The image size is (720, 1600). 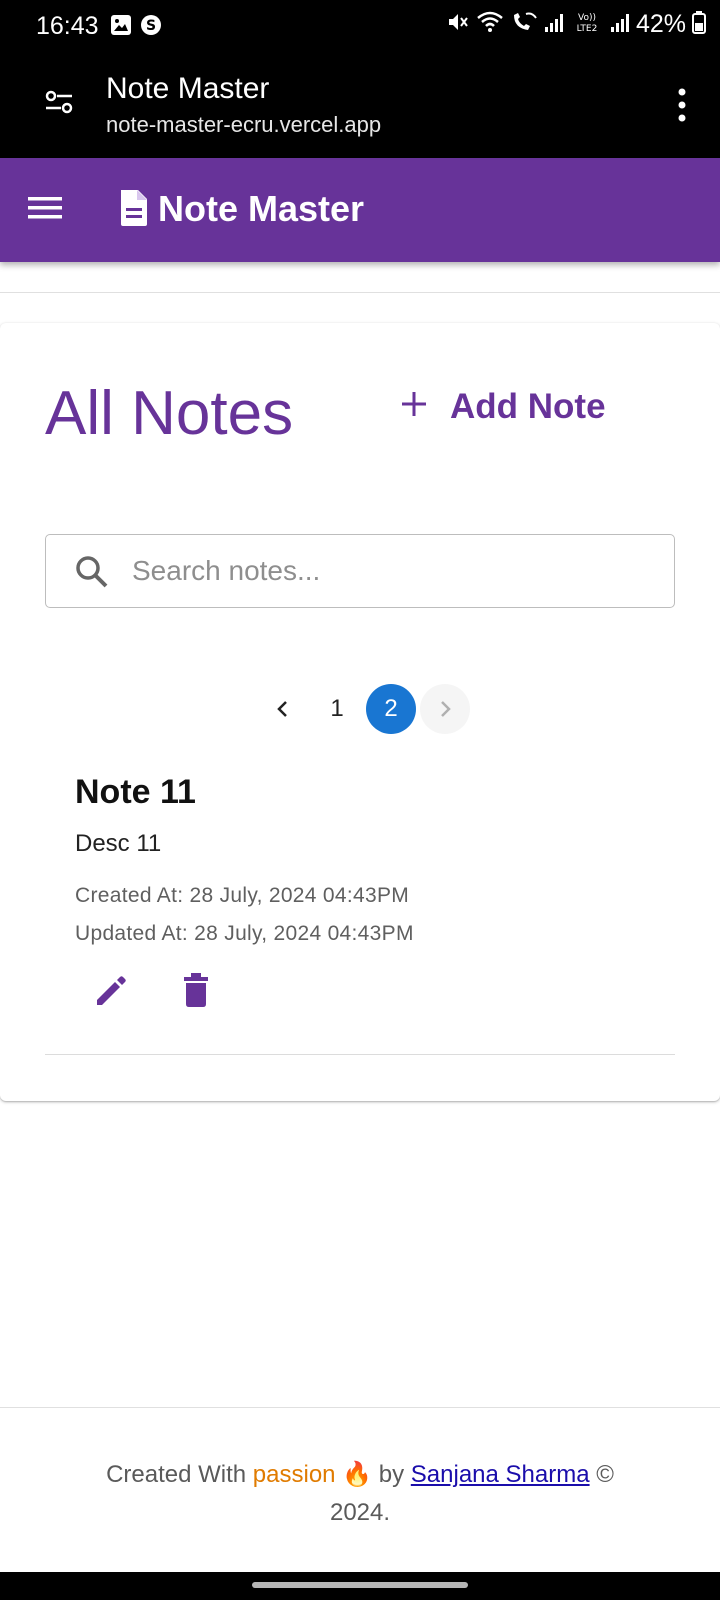 What do you see at coordinates (391, 1474) in the screenshot?
I see `footer-by: by` at bounding box center [391, 1474].